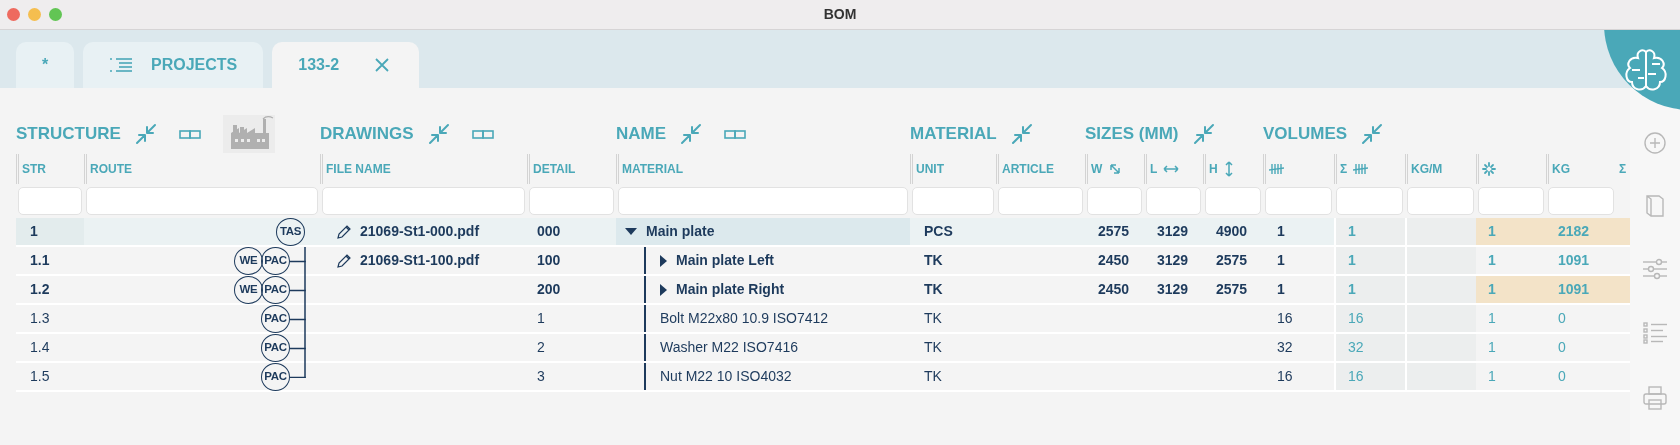 Image resolution: width=1680 pixels, height=445 pixels. What do you see at coordinates (1028, 169) in the screenshot?
I see `column-header: ARTICLE` at bounding box center [1028, 169].